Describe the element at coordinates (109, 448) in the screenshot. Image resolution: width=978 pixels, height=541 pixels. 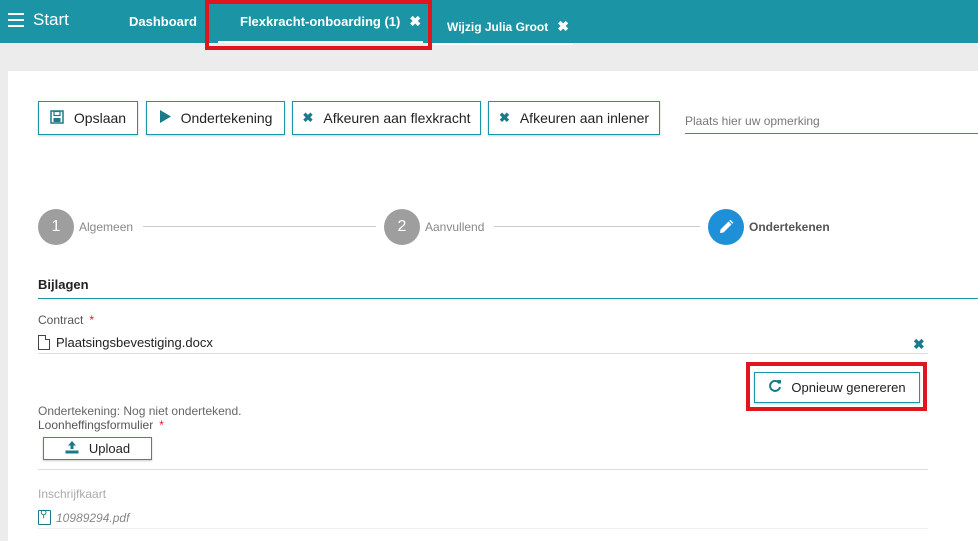
I see `upload-button-label: Upload` at that location.